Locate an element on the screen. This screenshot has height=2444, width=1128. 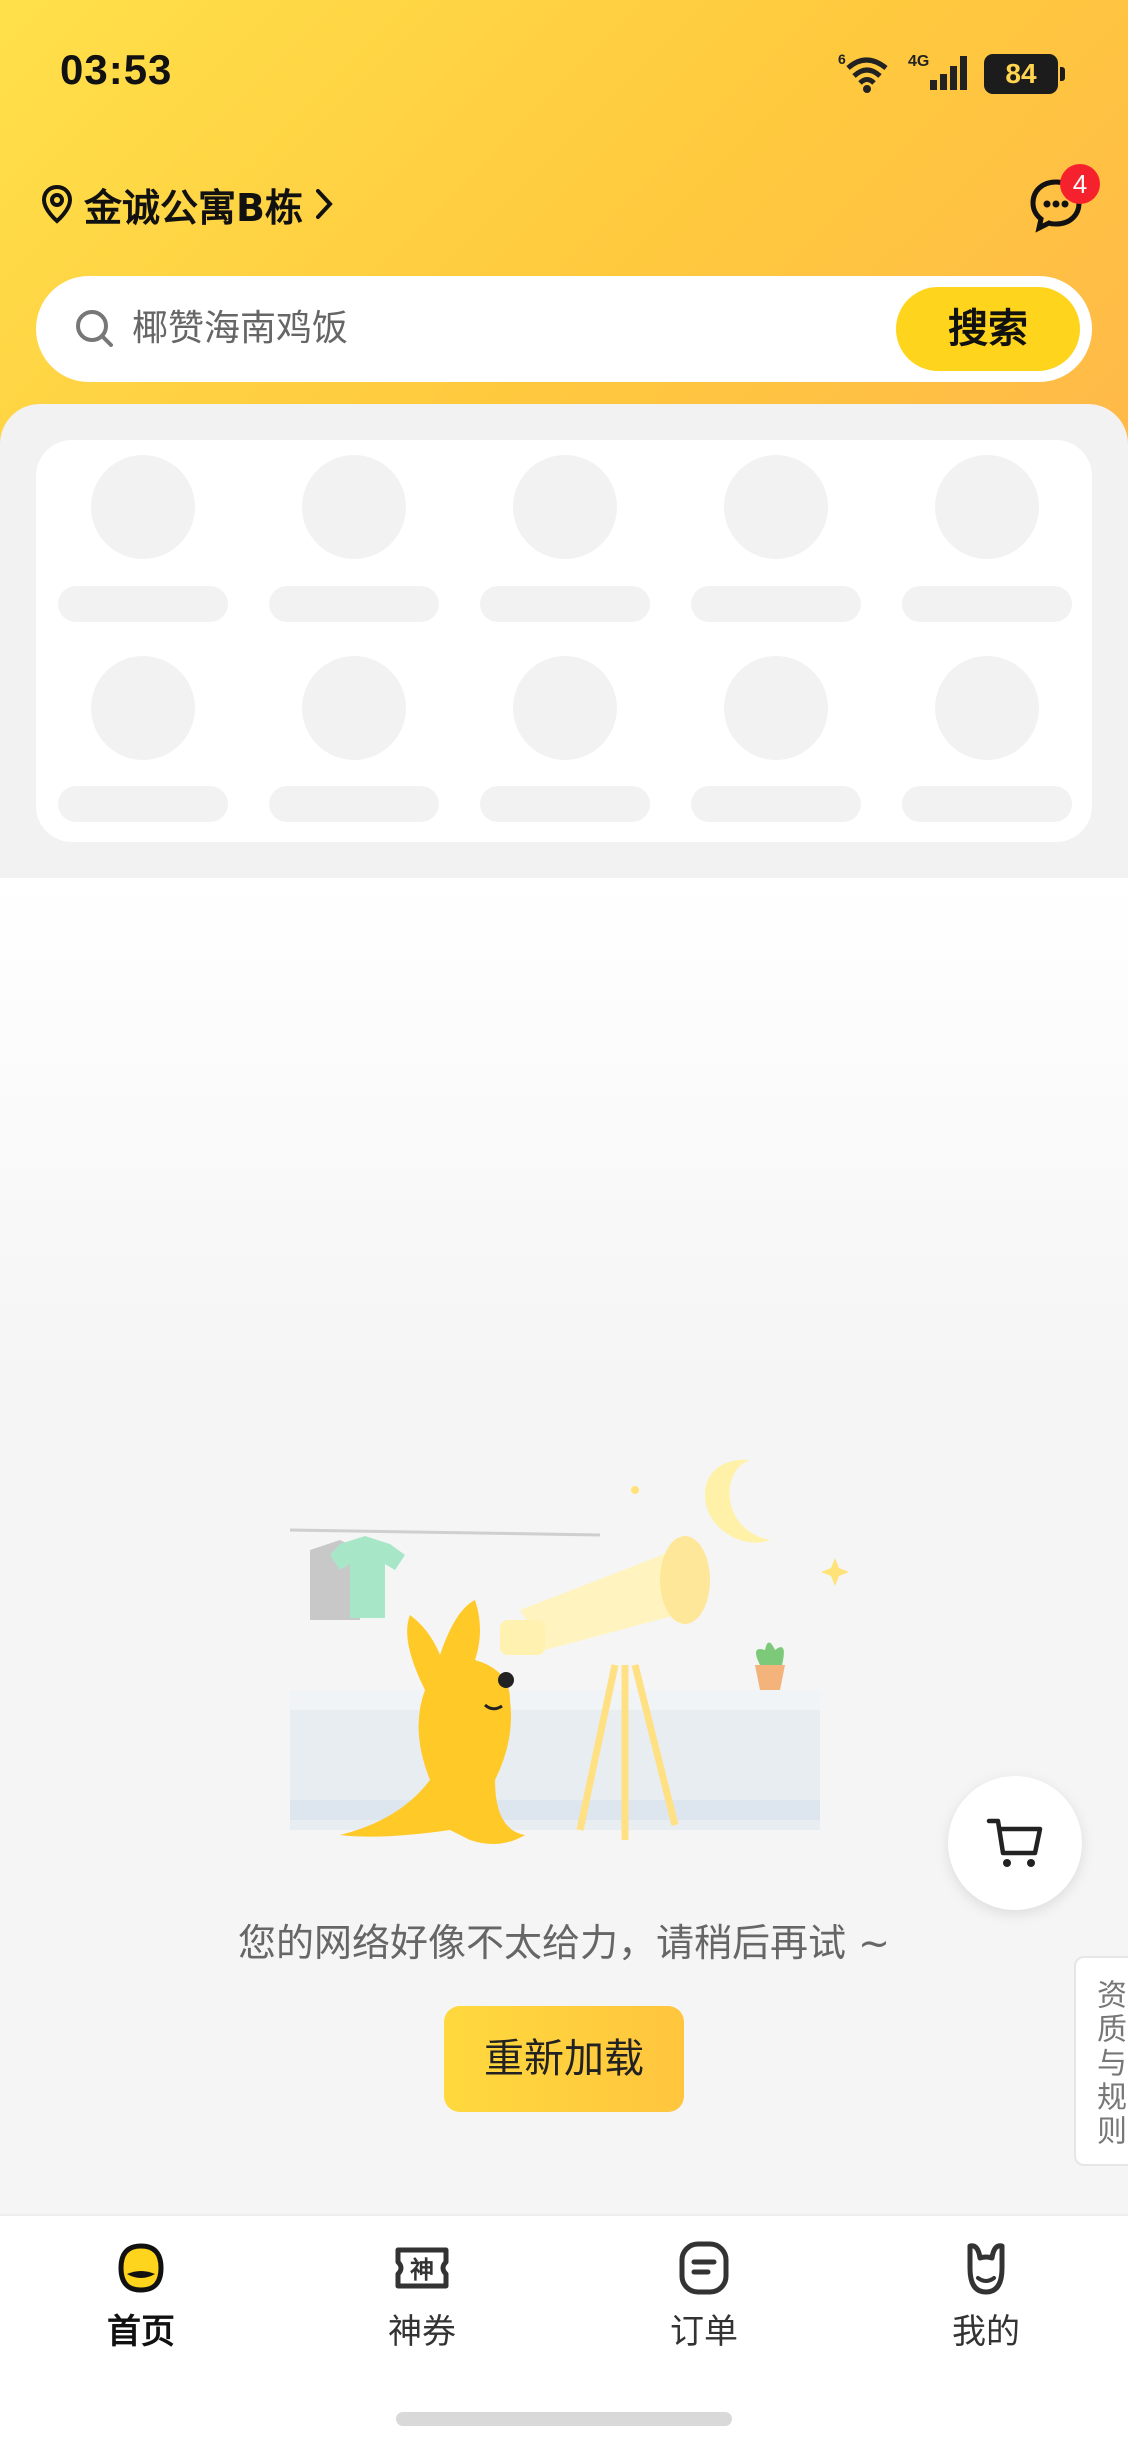
network-error-message: 您的网络好像不太给力，请稍后再试 ~ is located at coordinates (564, 1943).